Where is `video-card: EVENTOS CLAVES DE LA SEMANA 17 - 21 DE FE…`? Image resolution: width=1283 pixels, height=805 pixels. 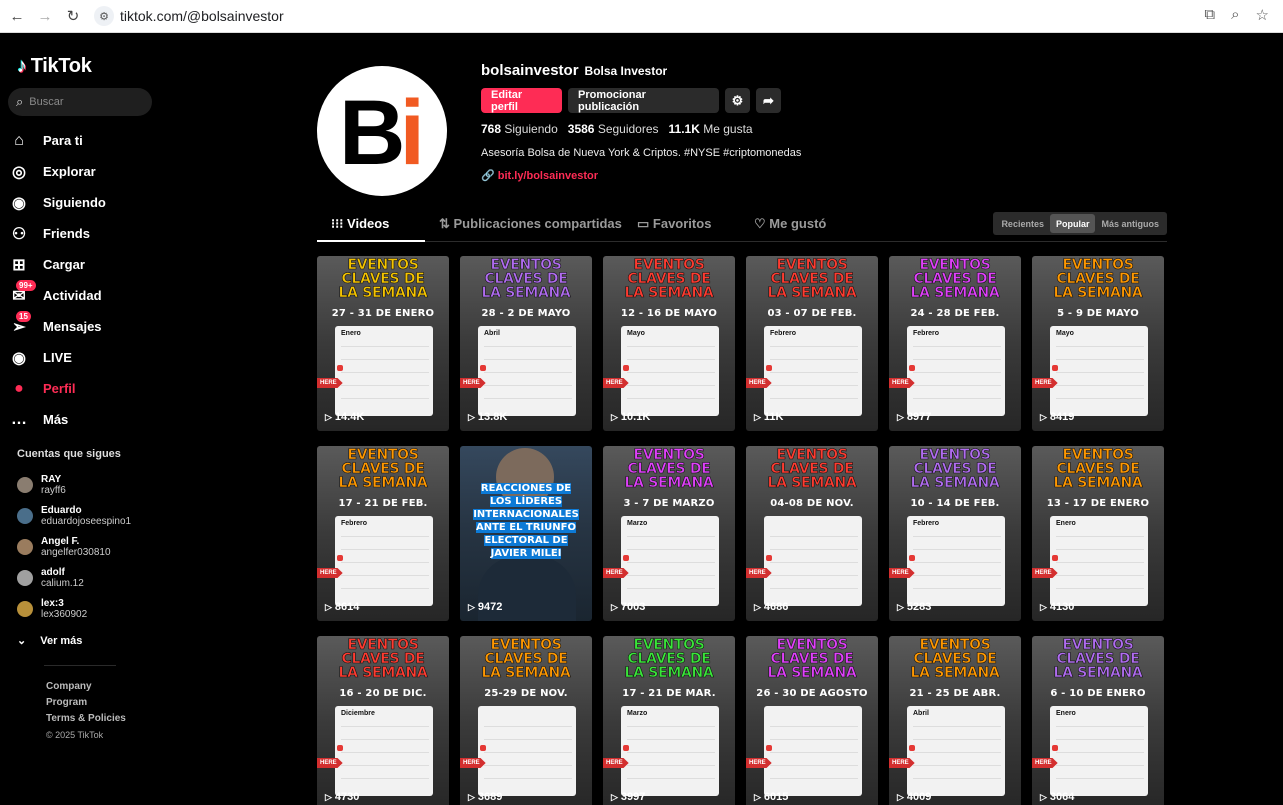 video-card: EVENTOS CLAVES DE LA SEMANA 17 - 21 DE FE… is located at coordinates (383, 533).